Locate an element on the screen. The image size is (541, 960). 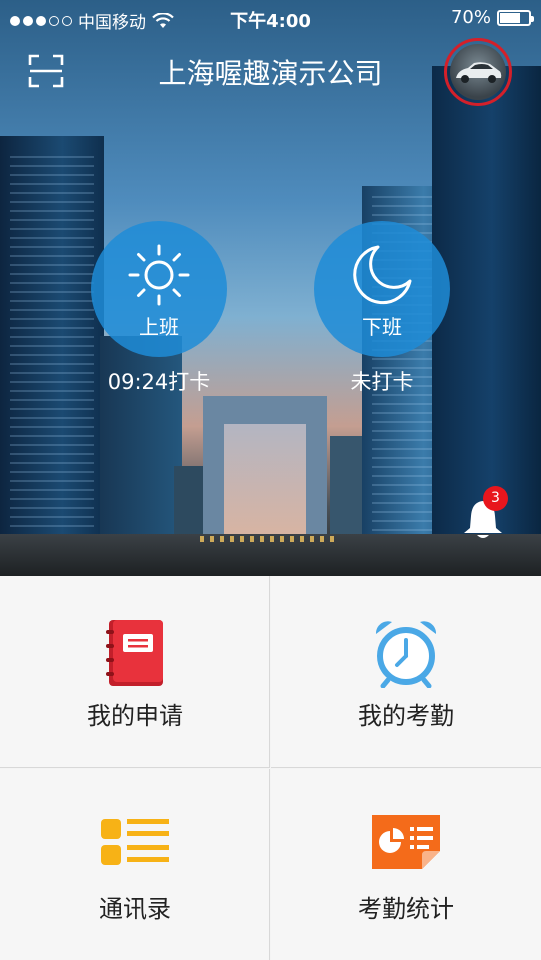
list-icon is located at coordinates (135, 842).